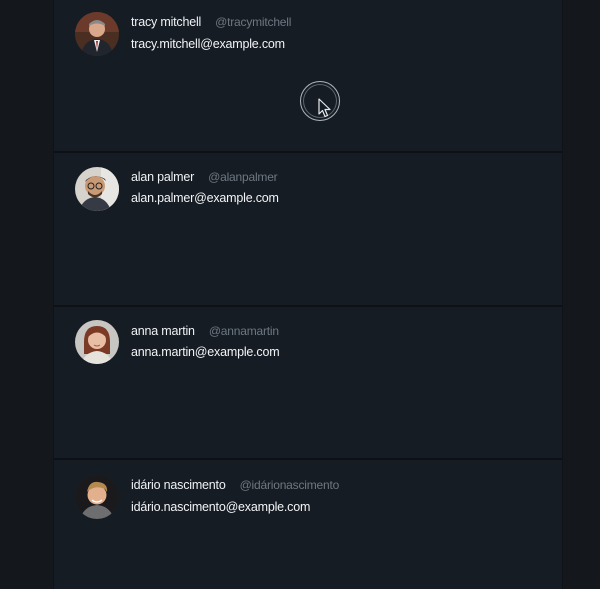  I want to click on user-name: tracy mitchell, so click(166, 22).